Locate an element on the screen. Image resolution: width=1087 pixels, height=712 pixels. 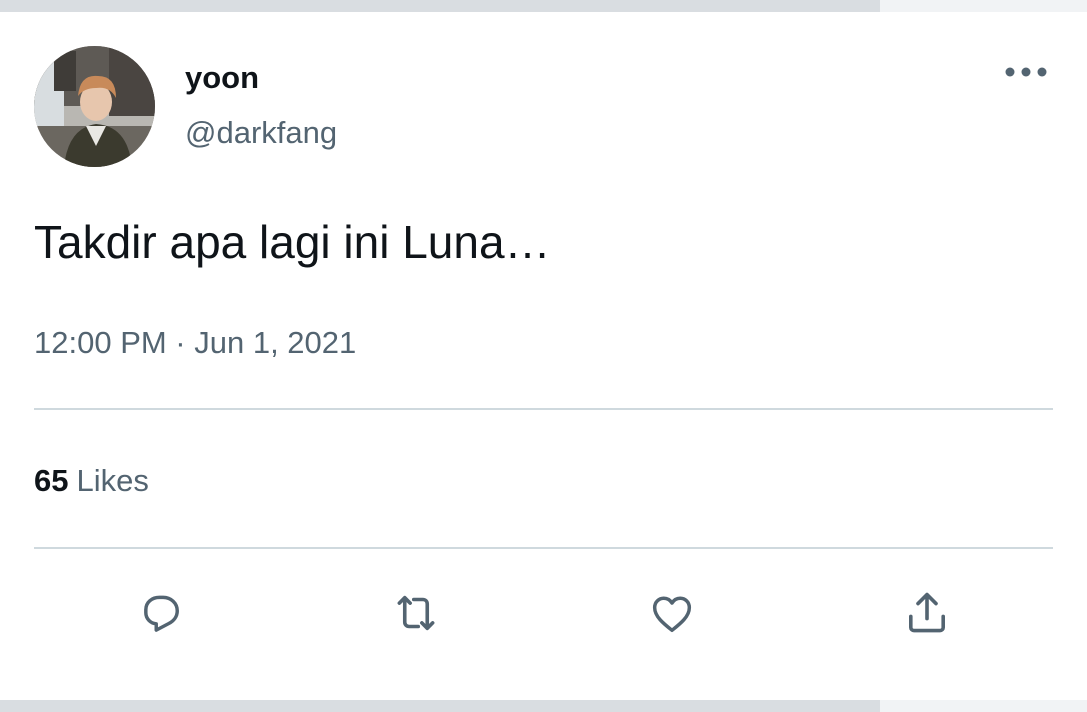
more-horizontal-icon is located at coordinates (1026, 72).